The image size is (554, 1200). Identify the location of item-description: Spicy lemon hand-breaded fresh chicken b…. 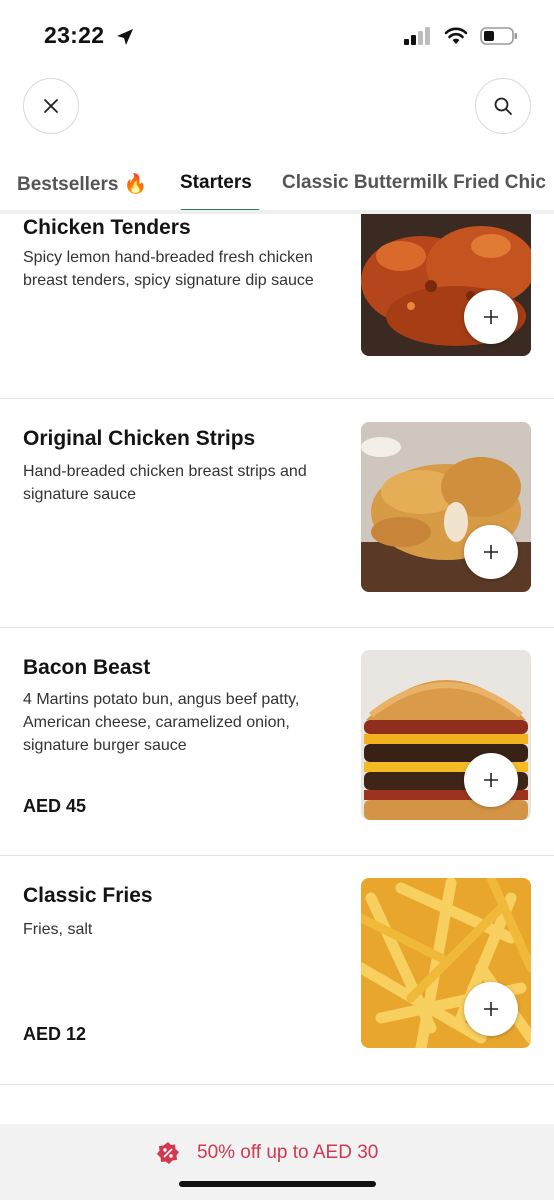
(168, 269).